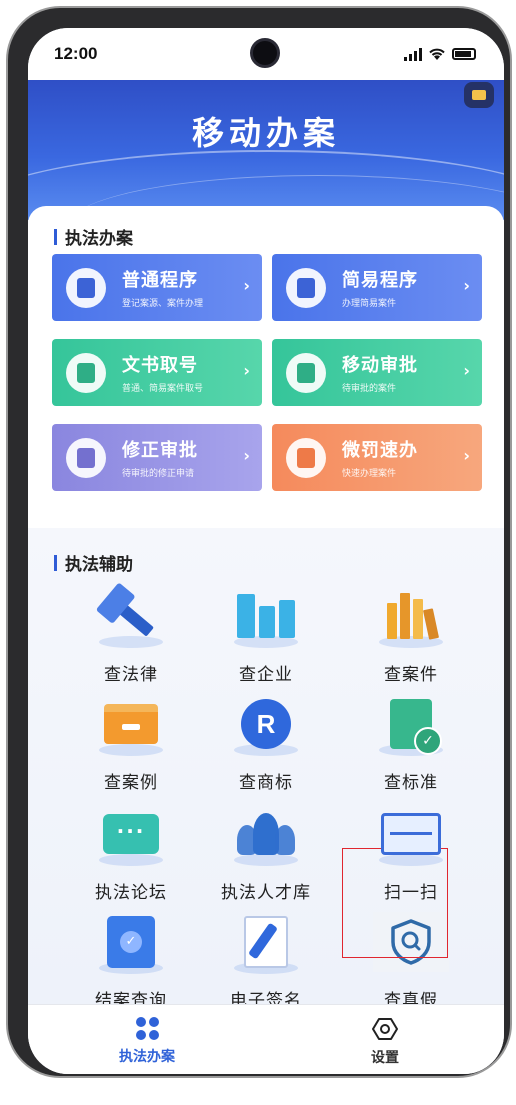 The image size is (516, 1105). What do you see at coordinates (411, 893) in the screenshot?
I see `tool-label: 扫一扫` at bounding box center [411, 893].